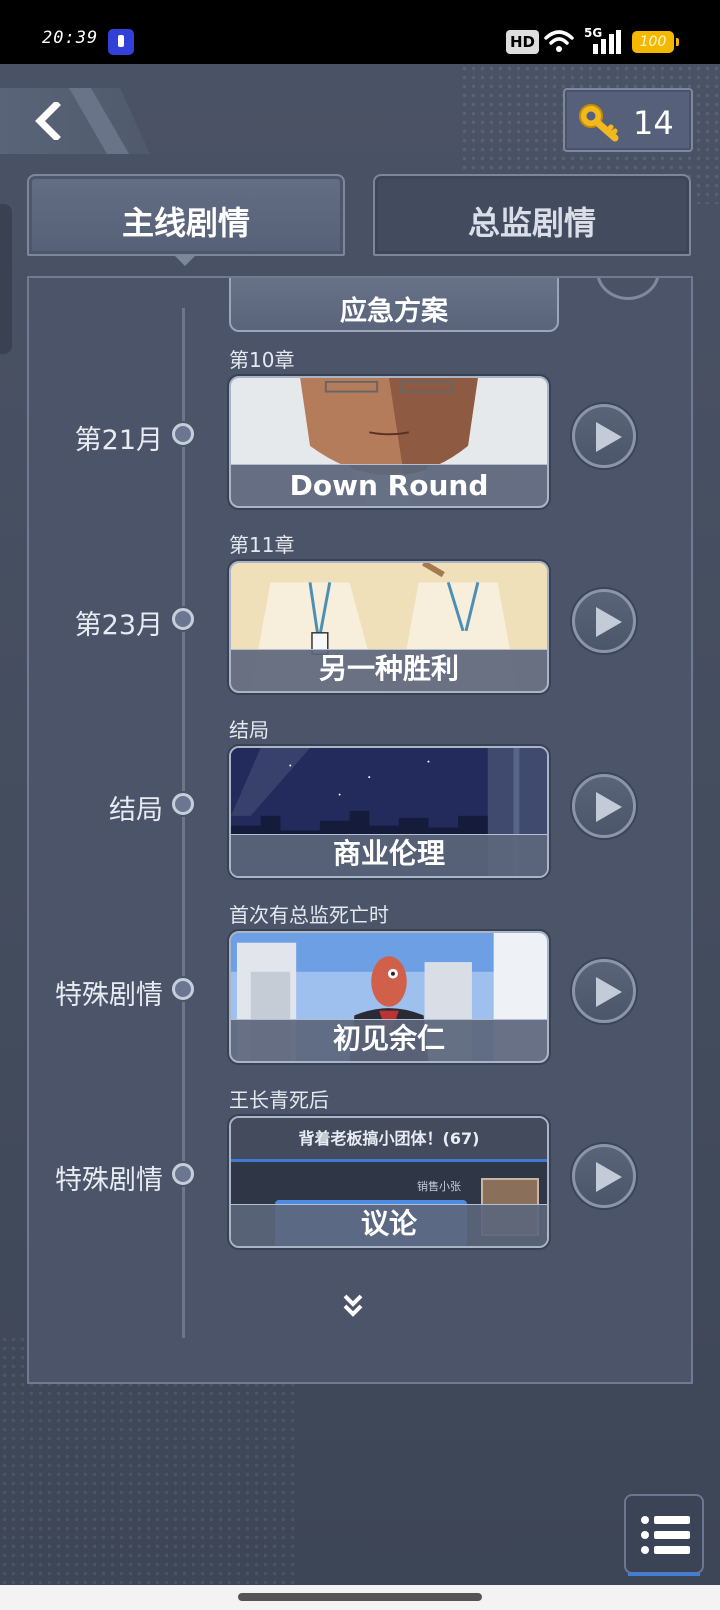 The height and width of the screenshot is (1610, 720). I want to click on card-title: 应急方案, so click(394, 311).